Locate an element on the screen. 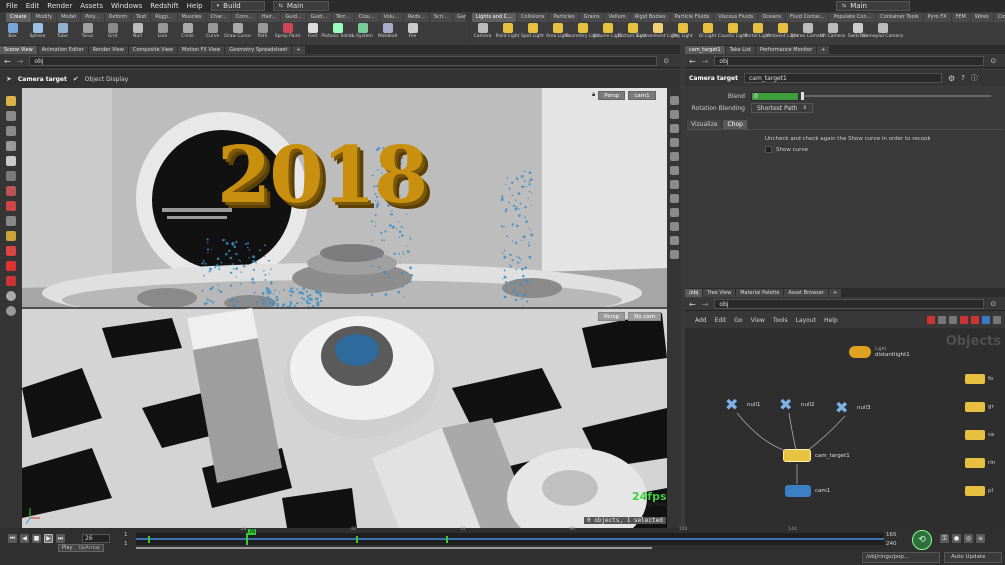  range-start-global: 1 is located at coordinates (126, 544).